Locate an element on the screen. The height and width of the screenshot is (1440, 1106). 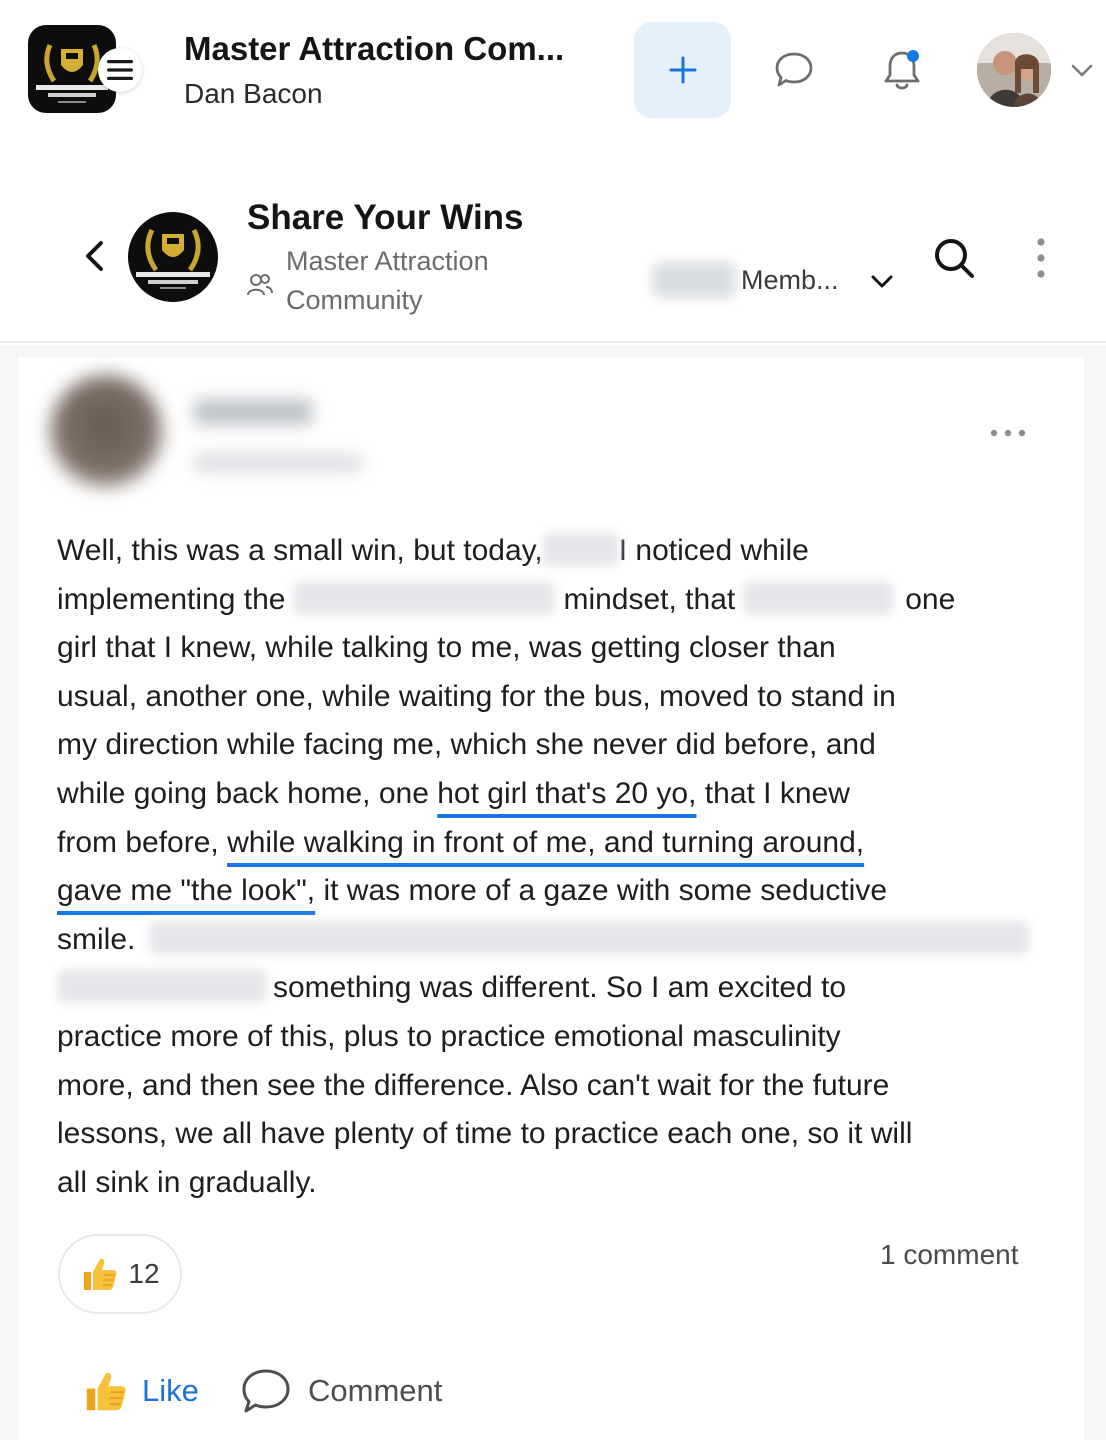
speech-bubble-icon is located at coordinates (266, 1391).